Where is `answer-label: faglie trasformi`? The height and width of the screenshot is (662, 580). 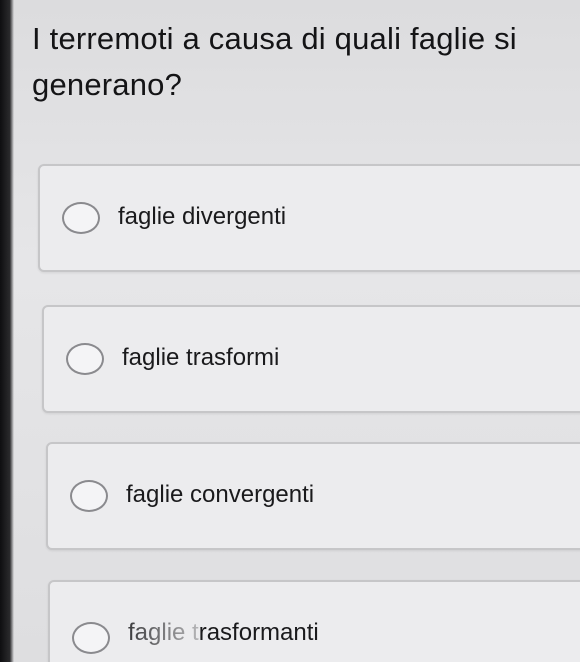 answer-label: faglie trasformi is located at coordinates (201, 357).